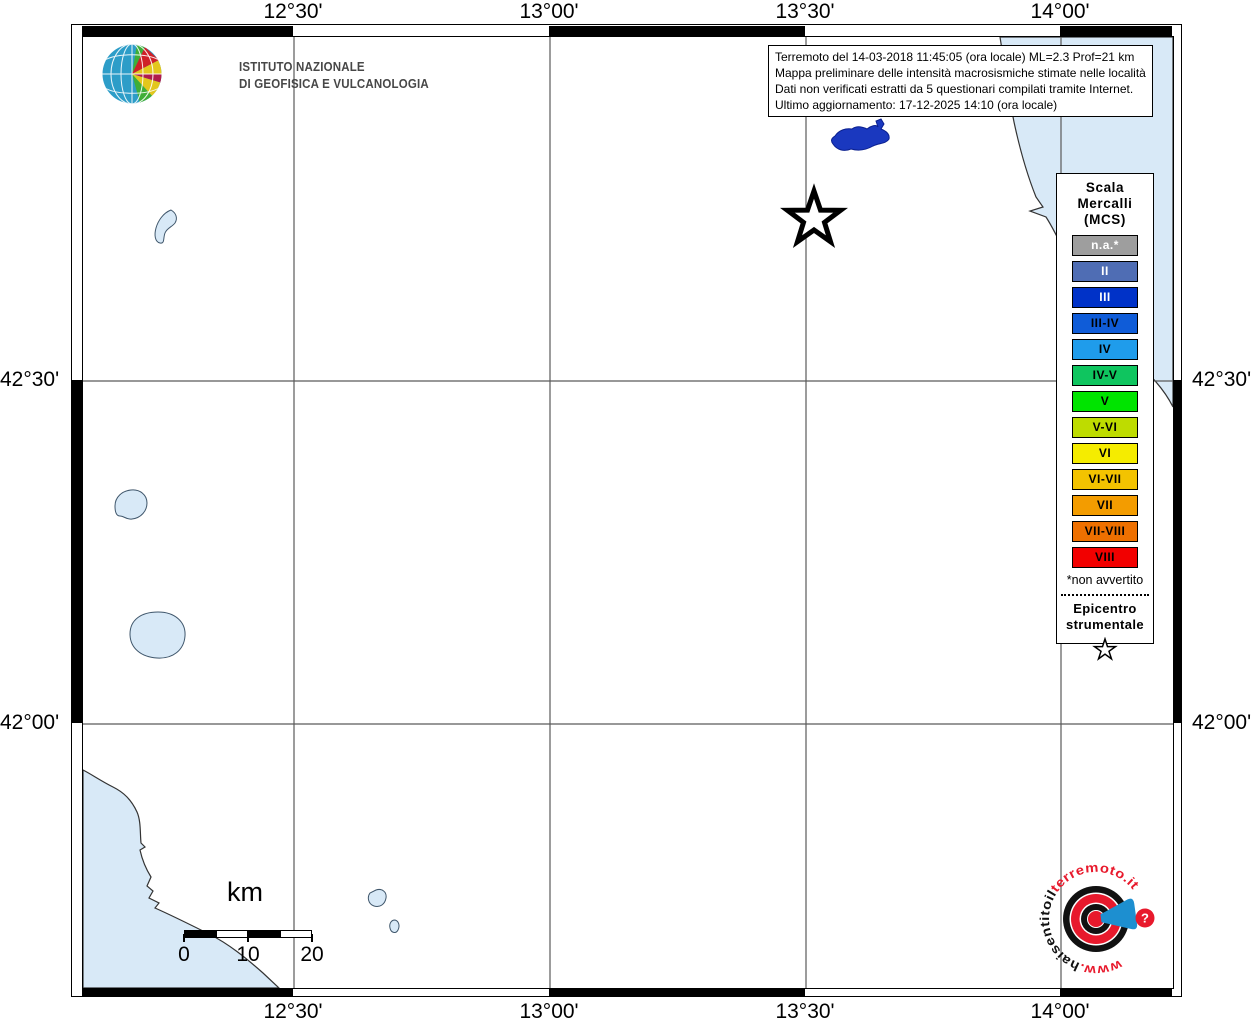 This screenshot has height=1024, width=1256. Describe the element at coordinates (394, 926) in the screenshot. I see `lake-nemi` at that location.